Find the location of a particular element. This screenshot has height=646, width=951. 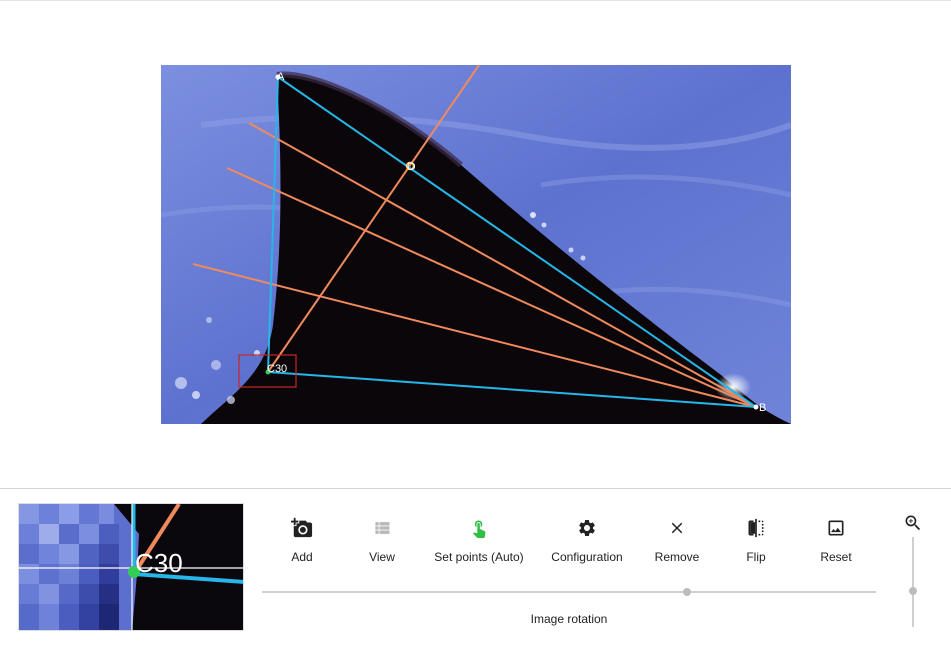

magnifier-svg: C30 is located at coordinates (131, 567).